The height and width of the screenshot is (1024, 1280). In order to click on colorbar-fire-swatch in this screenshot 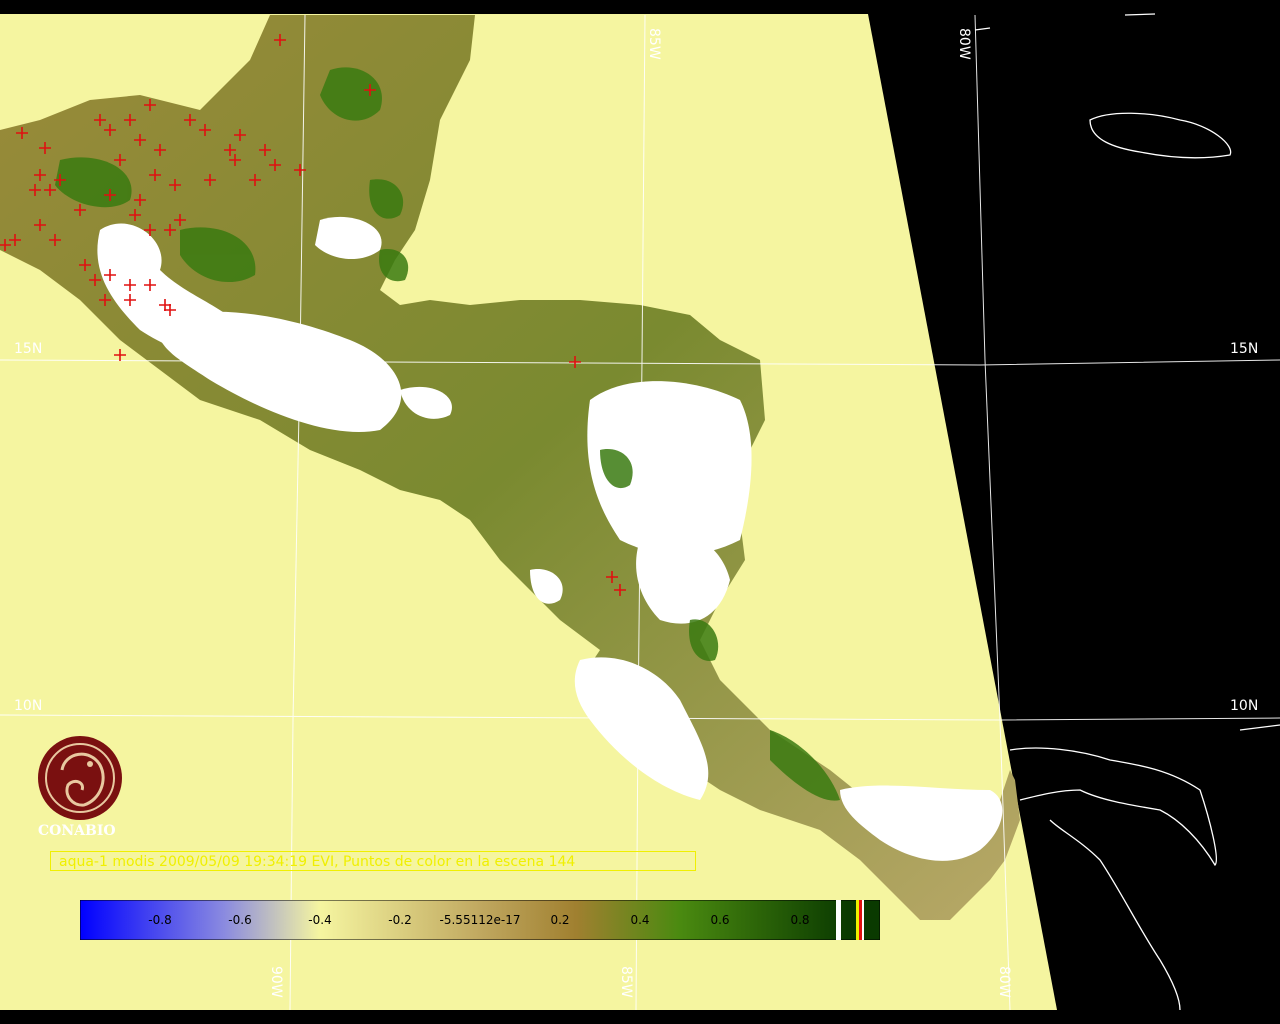, I will do `click(860, 920)`.